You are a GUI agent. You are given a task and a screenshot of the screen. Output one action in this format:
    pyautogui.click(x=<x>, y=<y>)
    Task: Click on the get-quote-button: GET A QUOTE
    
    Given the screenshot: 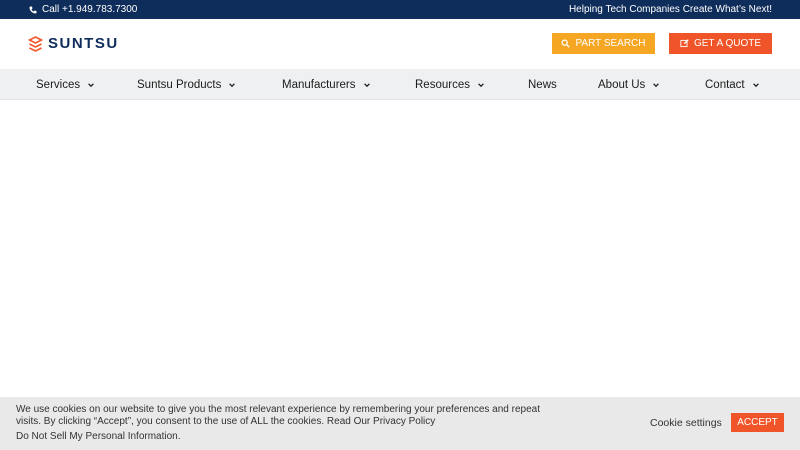 What is the action you would take?
    pyautogui.click(x=720, y=43)
    